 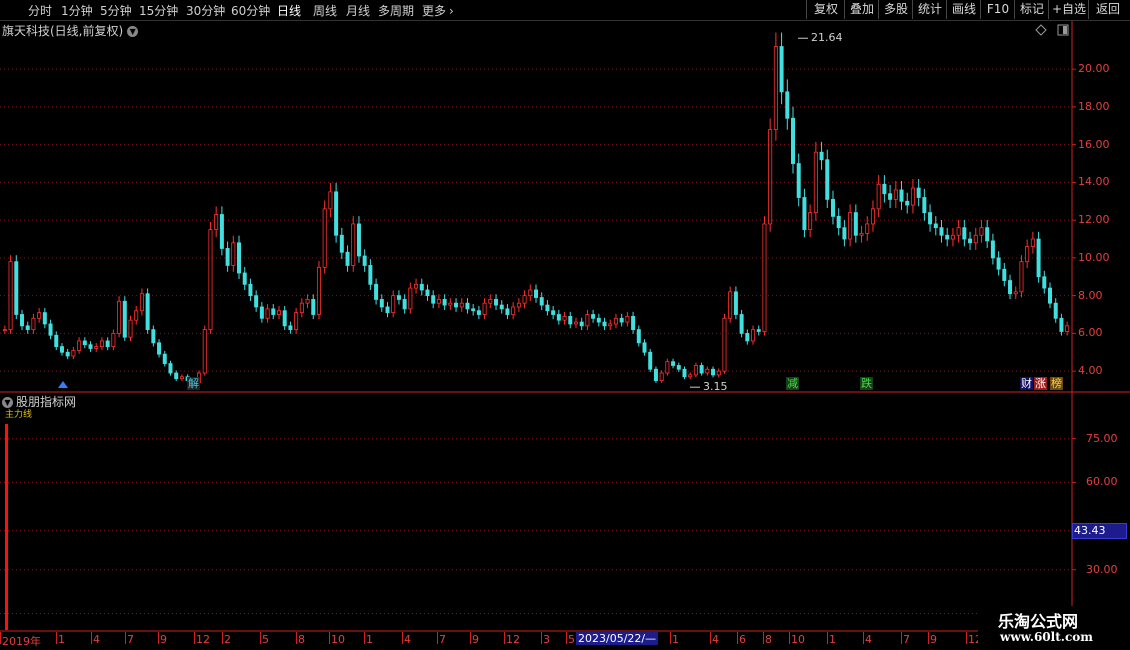 I want to click on watermark: 乐淘公式网 www.60lt.com, so click(x=1054, y=628).